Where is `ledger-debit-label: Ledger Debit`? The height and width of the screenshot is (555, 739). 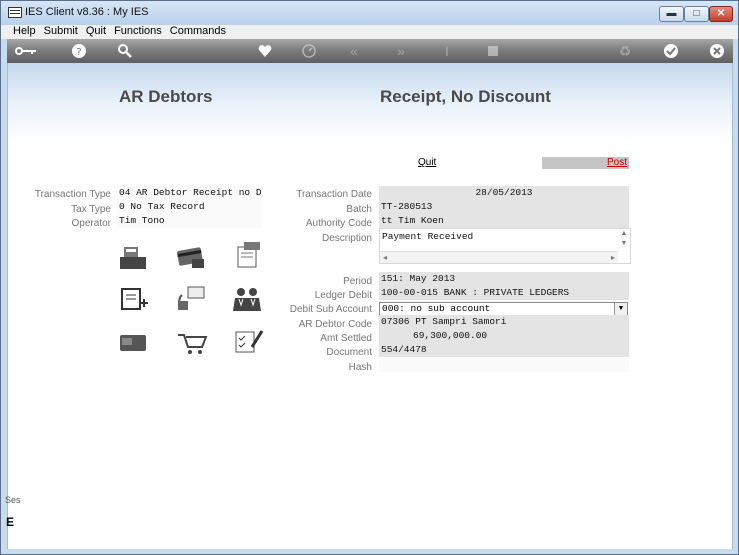 ledger-debit-label: Ledger Debit is located at coordinates (343, 295).